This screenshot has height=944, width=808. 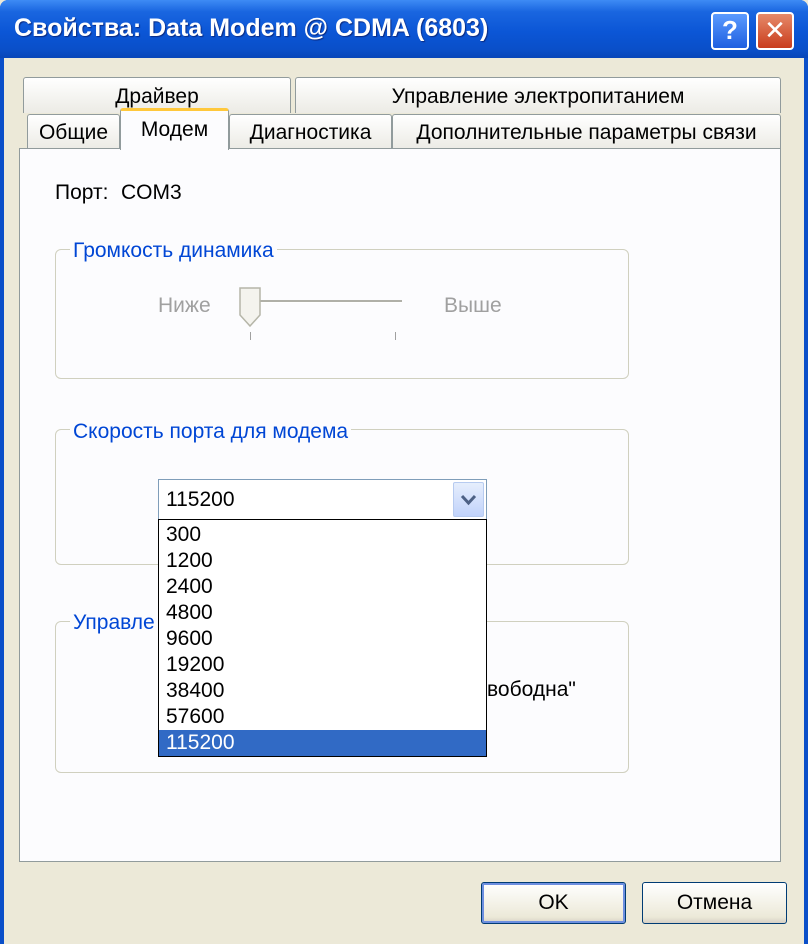 I want to click on port-speed-select: 115200, so click(x=322, y=499).